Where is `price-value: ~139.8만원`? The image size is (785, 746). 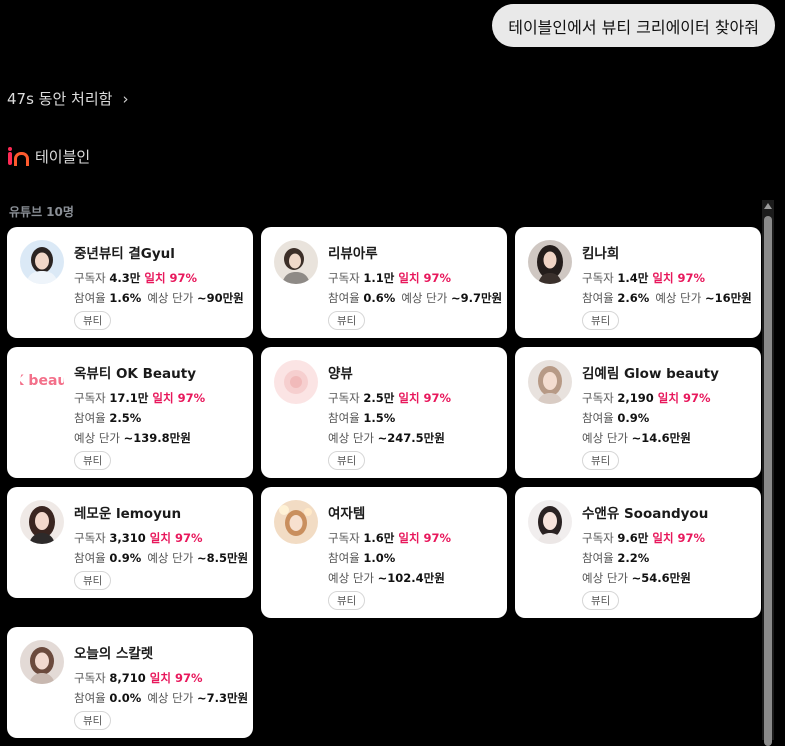 price-value: ~139.8만원 is located at coordinates (157, 438).